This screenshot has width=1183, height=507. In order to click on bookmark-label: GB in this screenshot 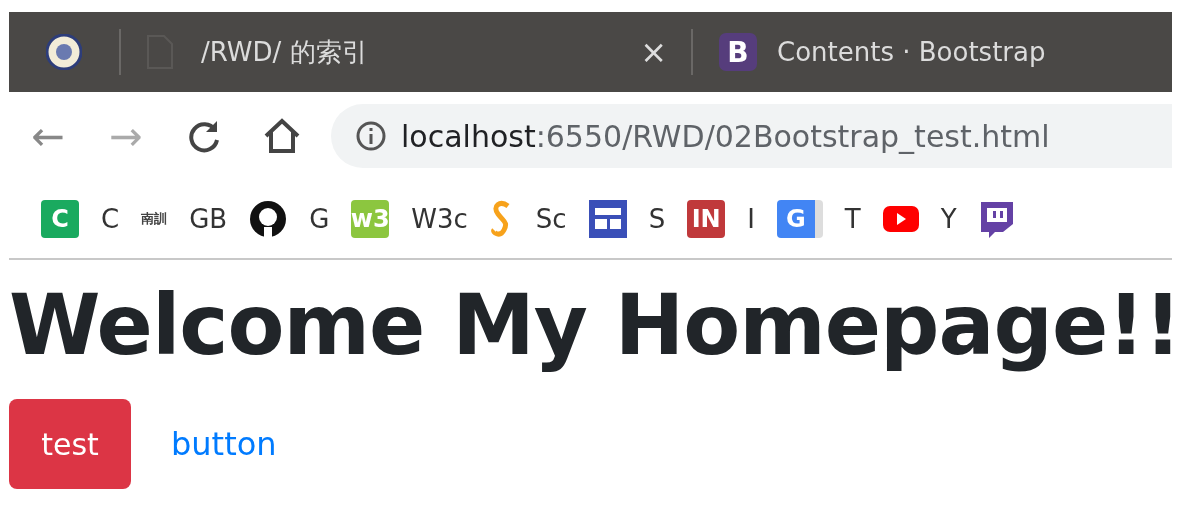, I will do `click(208, 219)`.